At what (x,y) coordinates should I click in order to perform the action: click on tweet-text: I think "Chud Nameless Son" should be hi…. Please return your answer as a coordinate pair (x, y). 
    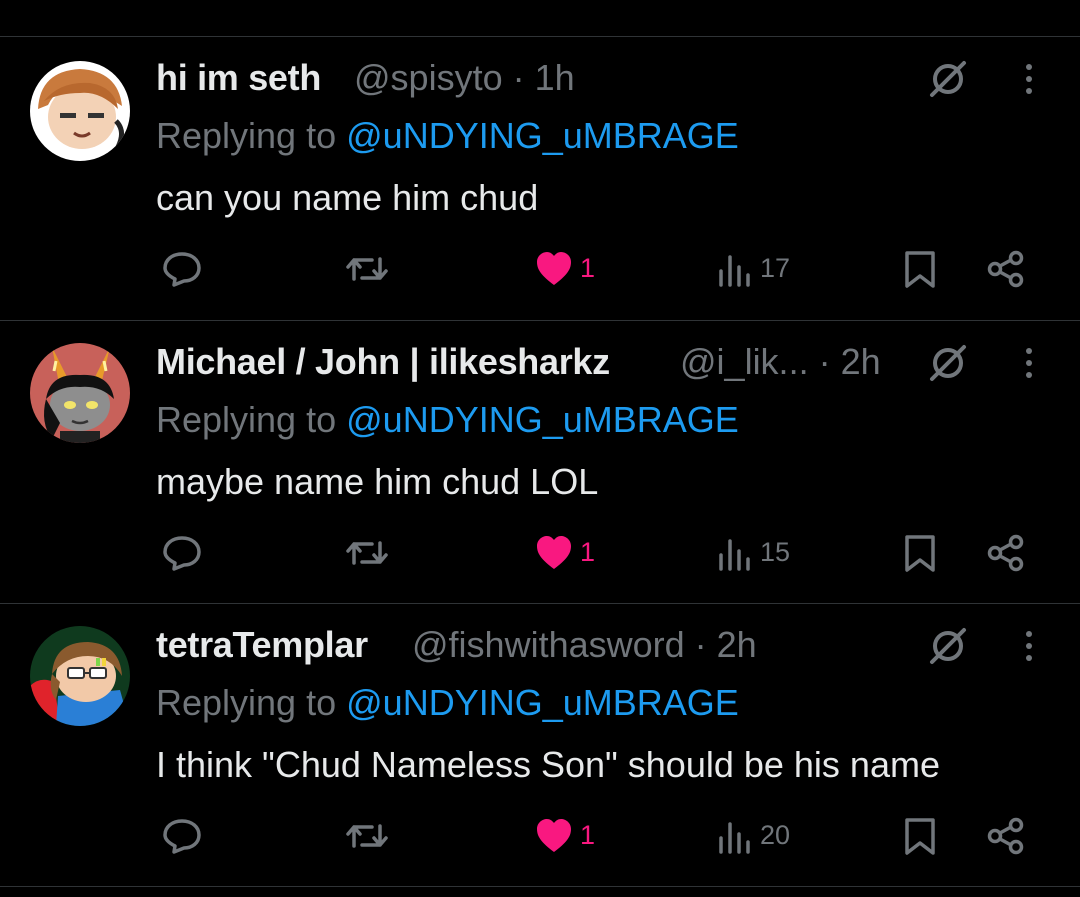
    Looking at the image, I should click on (548, 764).